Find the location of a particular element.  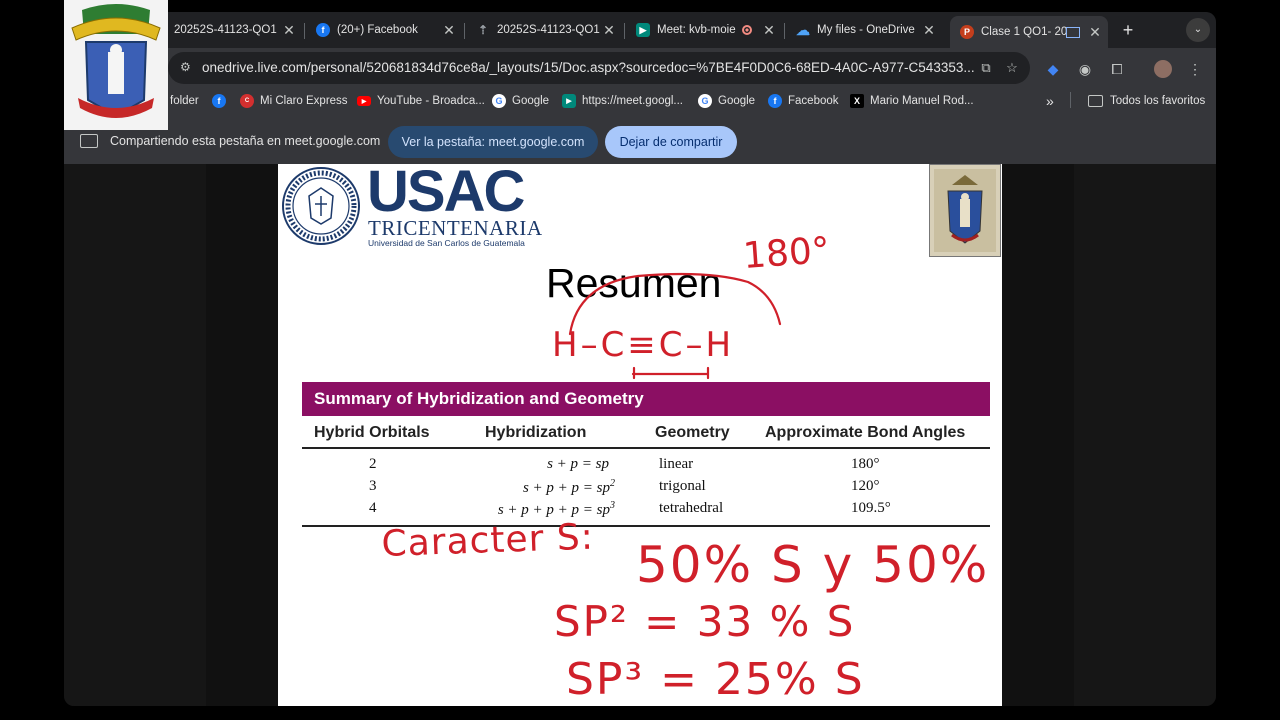

site-info-icon: ⚙ is located at coordinates (188, 68).